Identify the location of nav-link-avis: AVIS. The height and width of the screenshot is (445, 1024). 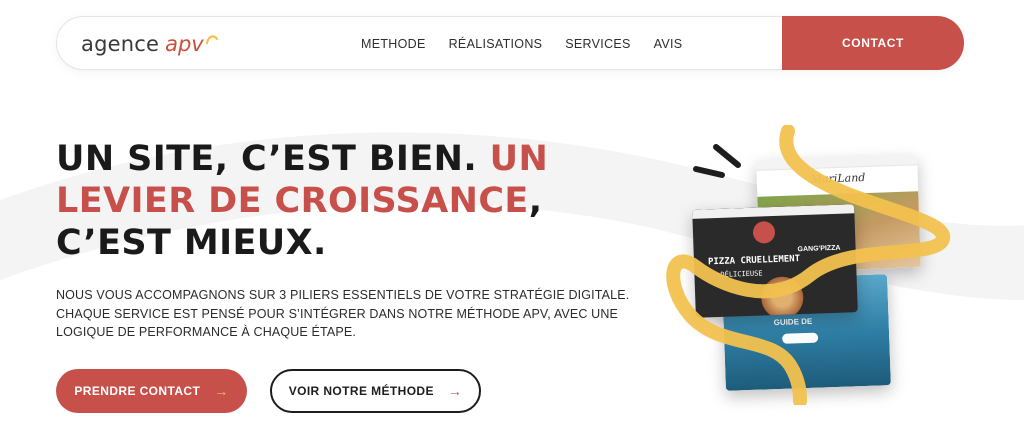
(668, 44).